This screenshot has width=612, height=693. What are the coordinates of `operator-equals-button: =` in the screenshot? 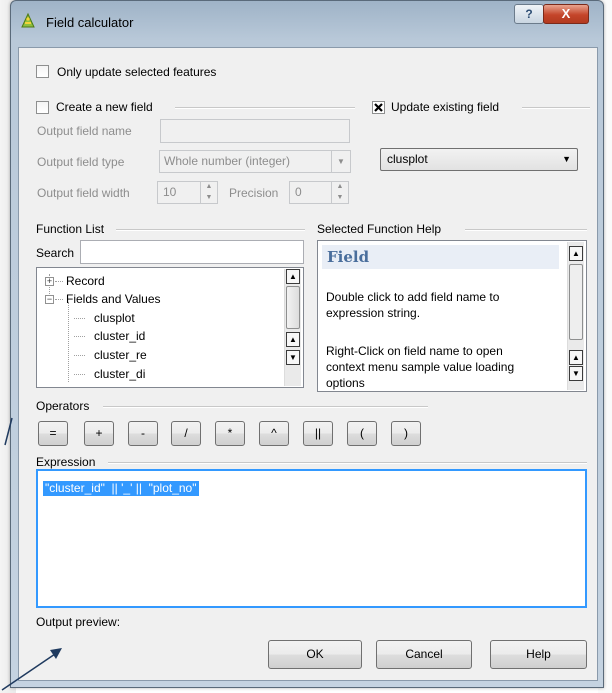 It's located at (53, 433).